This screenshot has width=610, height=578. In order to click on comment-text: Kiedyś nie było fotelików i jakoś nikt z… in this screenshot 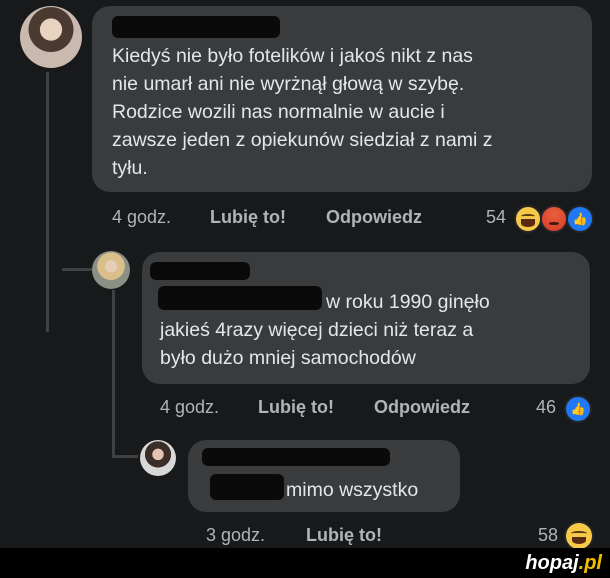, I will do `click(302, 112)`.